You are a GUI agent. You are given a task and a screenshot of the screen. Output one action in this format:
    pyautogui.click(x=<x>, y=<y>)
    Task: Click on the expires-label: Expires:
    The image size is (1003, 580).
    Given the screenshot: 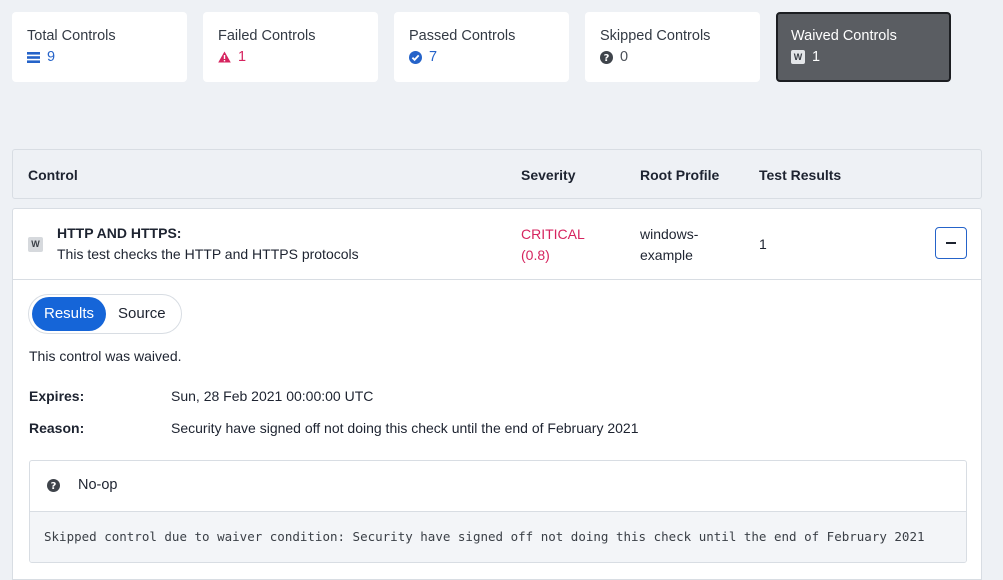 What is the action you would take?
    pyautogui.click(x=57, y=396)
    